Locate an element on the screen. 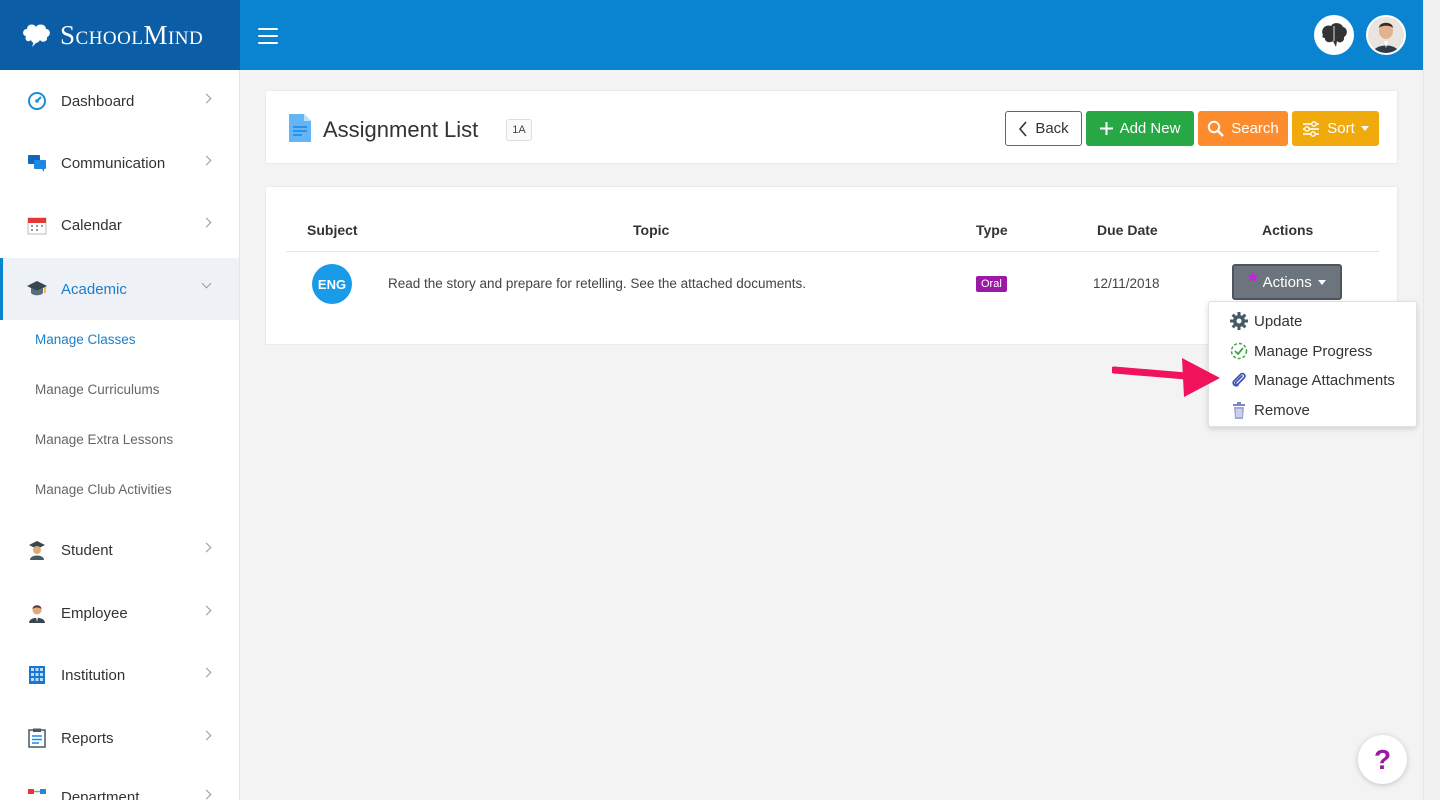 The height and width of the screenshot is (800, 1440). back-button: Back is located at coordinates (1043, 128).